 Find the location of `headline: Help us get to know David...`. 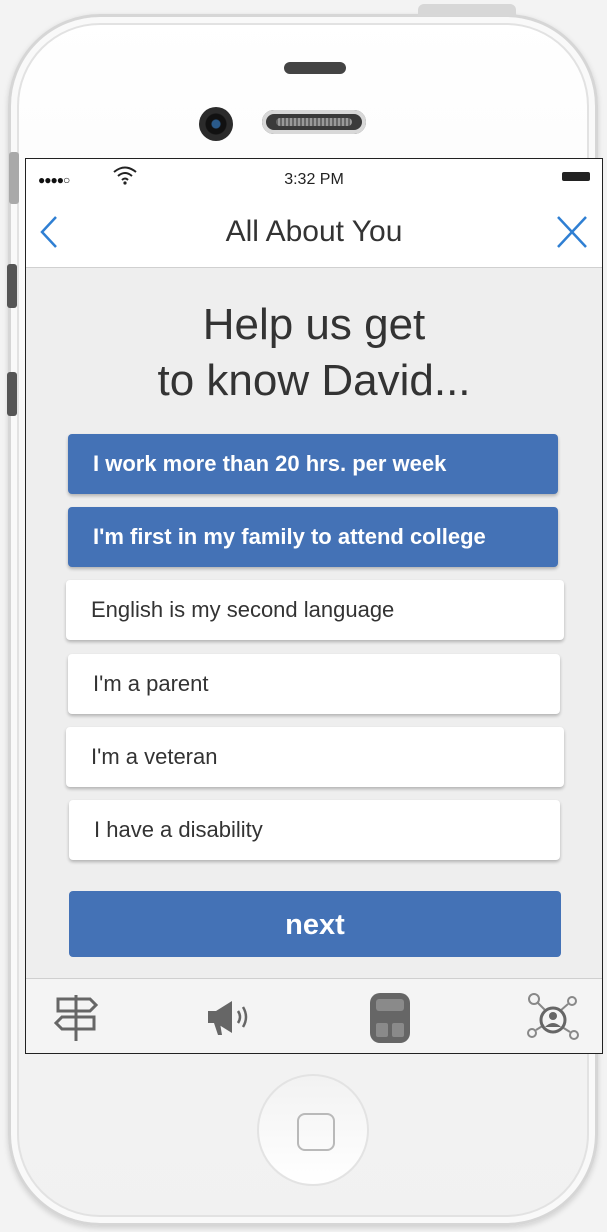

headline: Help us get to know David... is located at coordinates (314, 353).